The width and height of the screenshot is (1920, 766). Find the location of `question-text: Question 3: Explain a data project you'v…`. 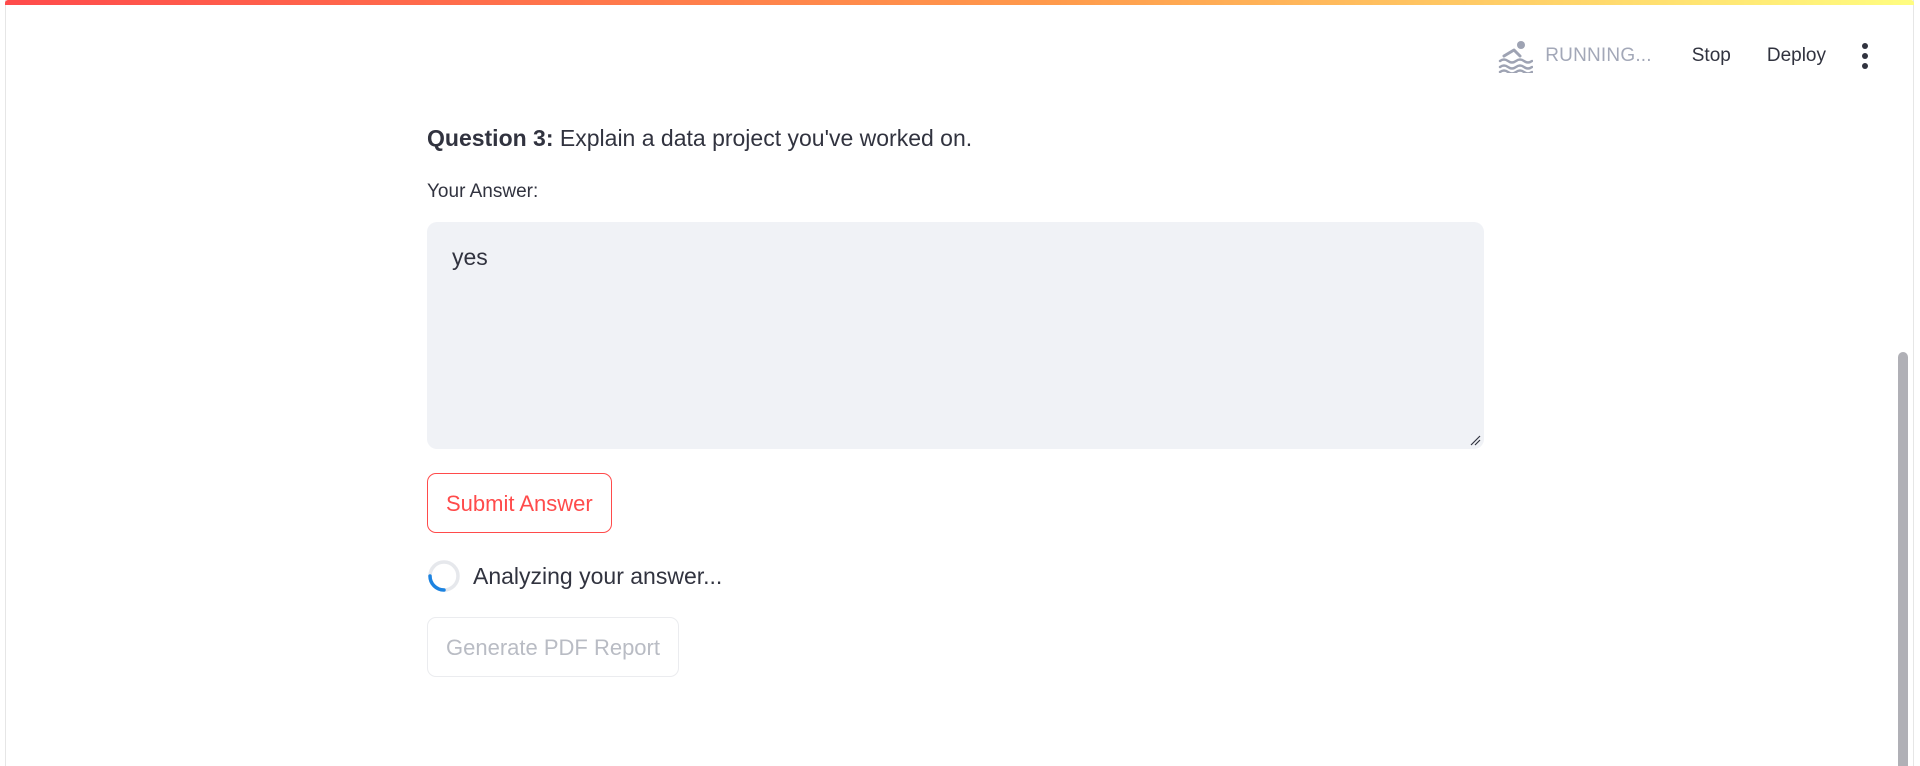

question-text: Question 3: Explain a data project you'v… is located at coordinates (956, 138).